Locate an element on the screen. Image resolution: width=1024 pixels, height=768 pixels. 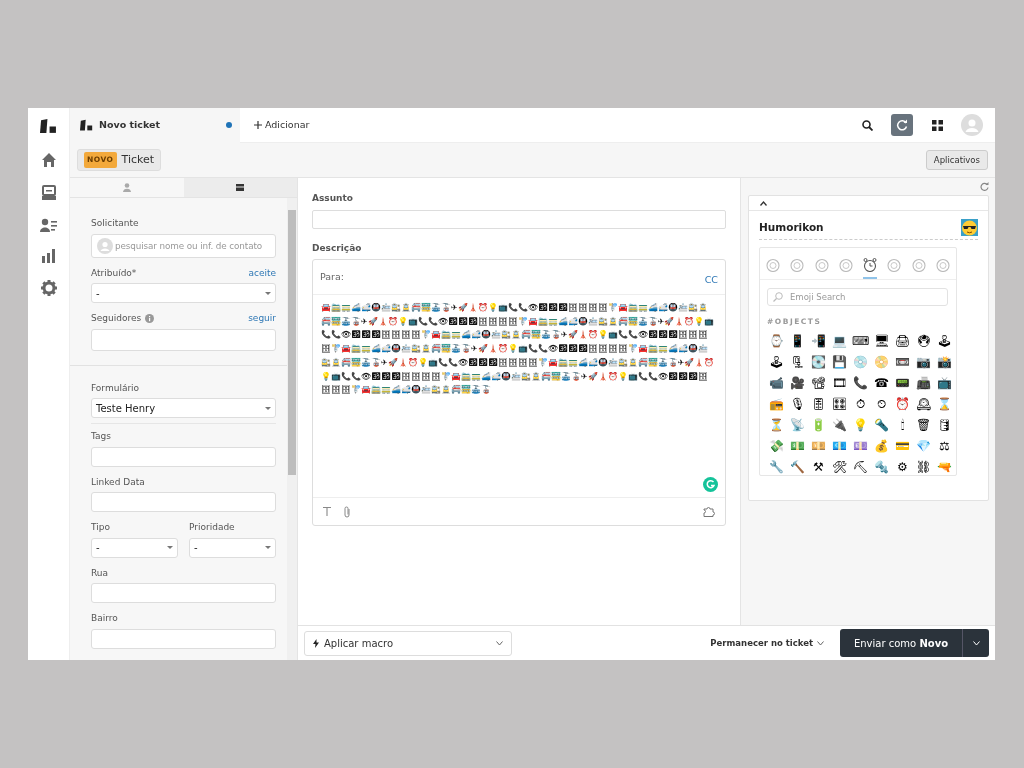
emoji-button: 💽 is located at coordinates (818, 363).